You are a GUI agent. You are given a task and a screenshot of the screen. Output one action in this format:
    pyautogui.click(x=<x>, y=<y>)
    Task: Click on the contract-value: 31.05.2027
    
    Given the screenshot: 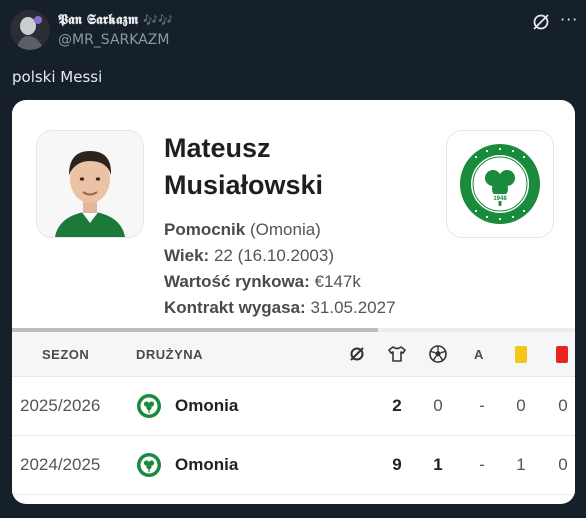 What is the action you would take?
    pyautogui.click(x=353, y=307)
    